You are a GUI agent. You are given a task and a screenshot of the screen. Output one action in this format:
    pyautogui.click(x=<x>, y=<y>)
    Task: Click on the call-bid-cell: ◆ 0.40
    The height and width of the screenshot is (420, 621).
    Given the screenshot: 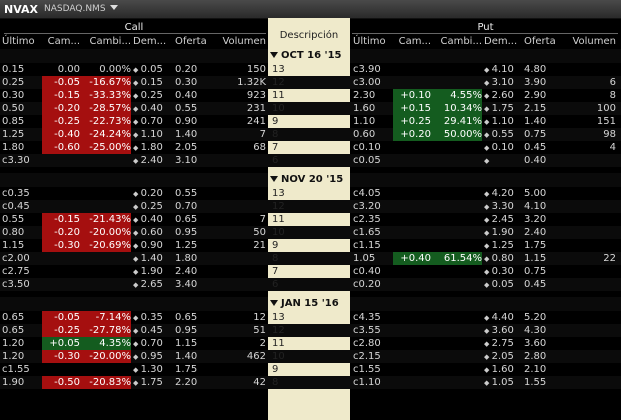 What is the action you would take?
    pyautogui.click(x=153, y=108)
    